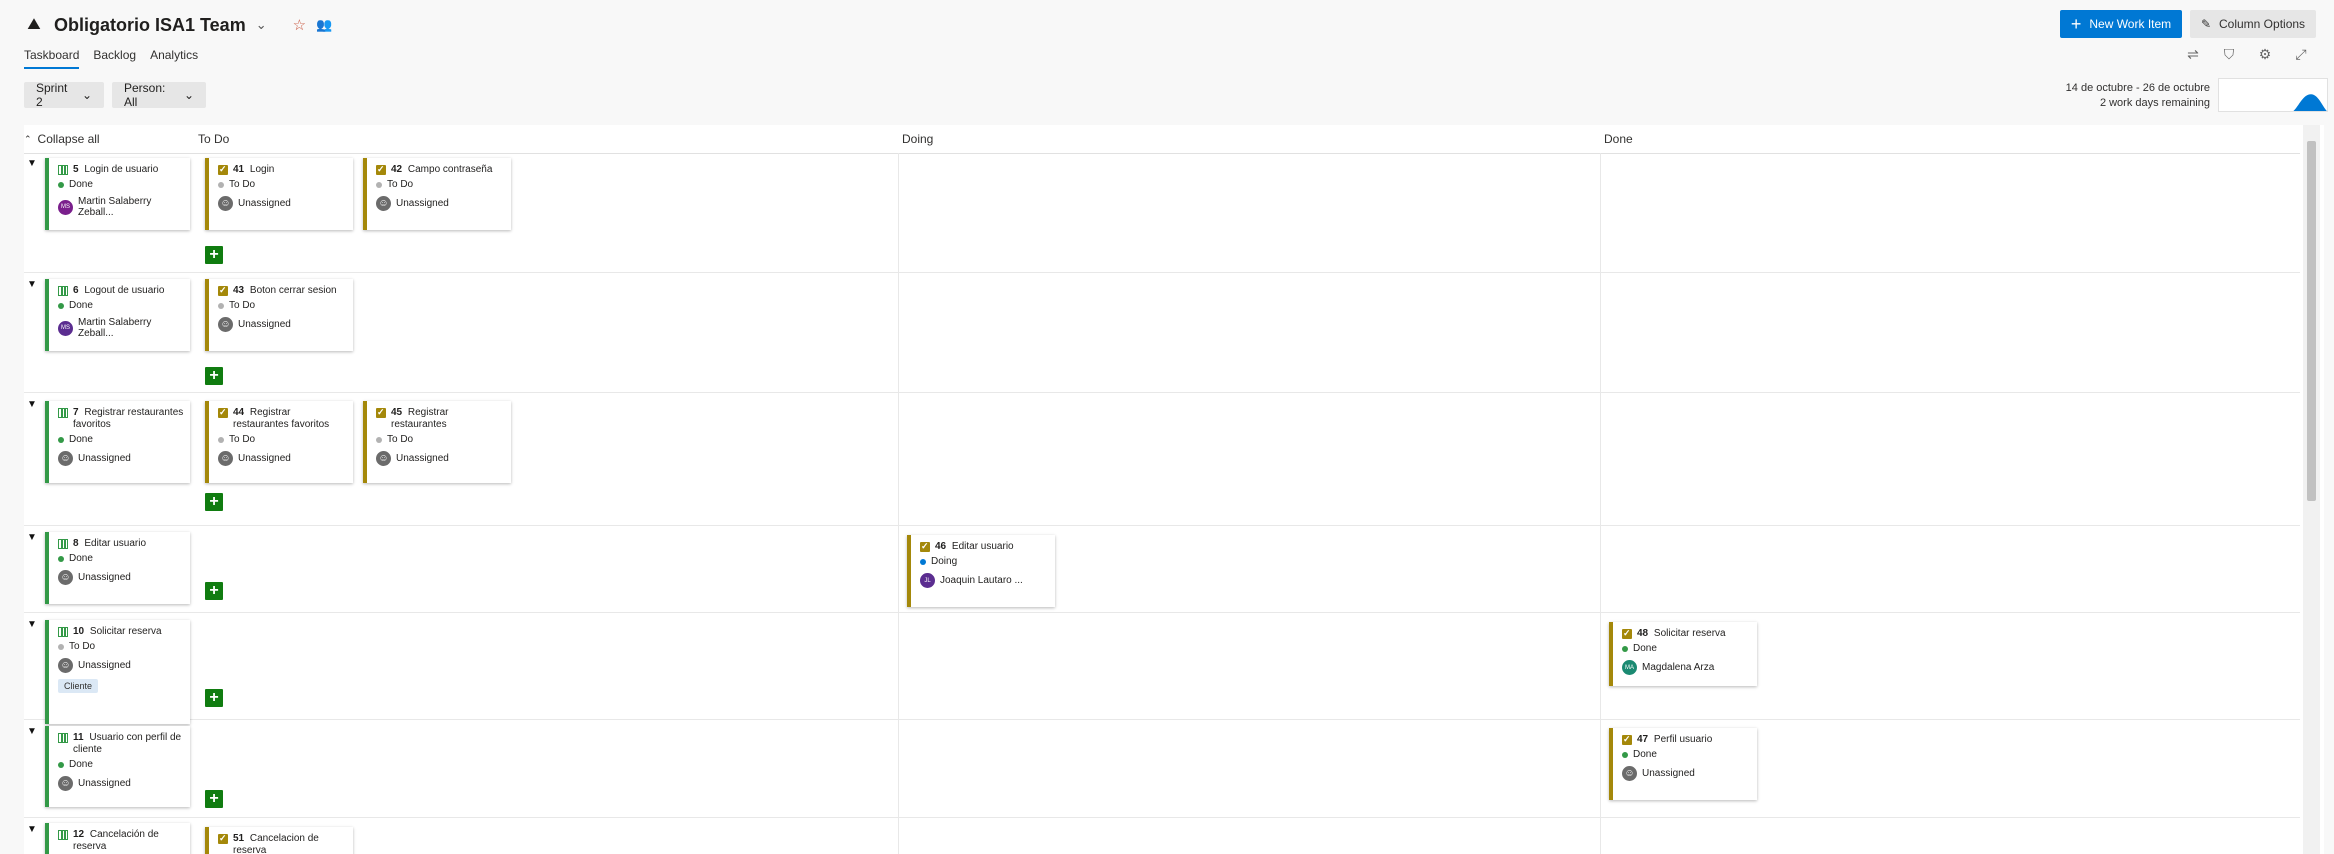  I want to click on card-title-text: 47 Perfil usuario, so click(1674, 740).